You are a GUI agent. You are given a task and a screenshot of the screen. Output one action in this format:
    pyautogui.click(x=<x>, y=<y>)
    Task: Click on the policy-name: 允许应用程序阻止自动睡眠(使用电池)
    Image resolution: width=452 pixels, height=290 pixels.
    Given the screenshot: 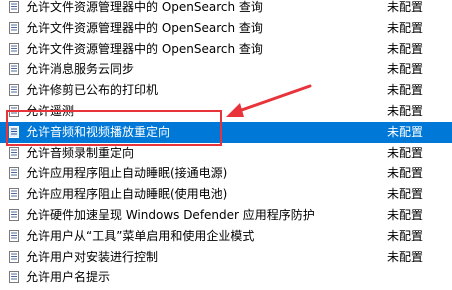 What is the action you would take?
    pyautogui.click(x=127, y=194)
    